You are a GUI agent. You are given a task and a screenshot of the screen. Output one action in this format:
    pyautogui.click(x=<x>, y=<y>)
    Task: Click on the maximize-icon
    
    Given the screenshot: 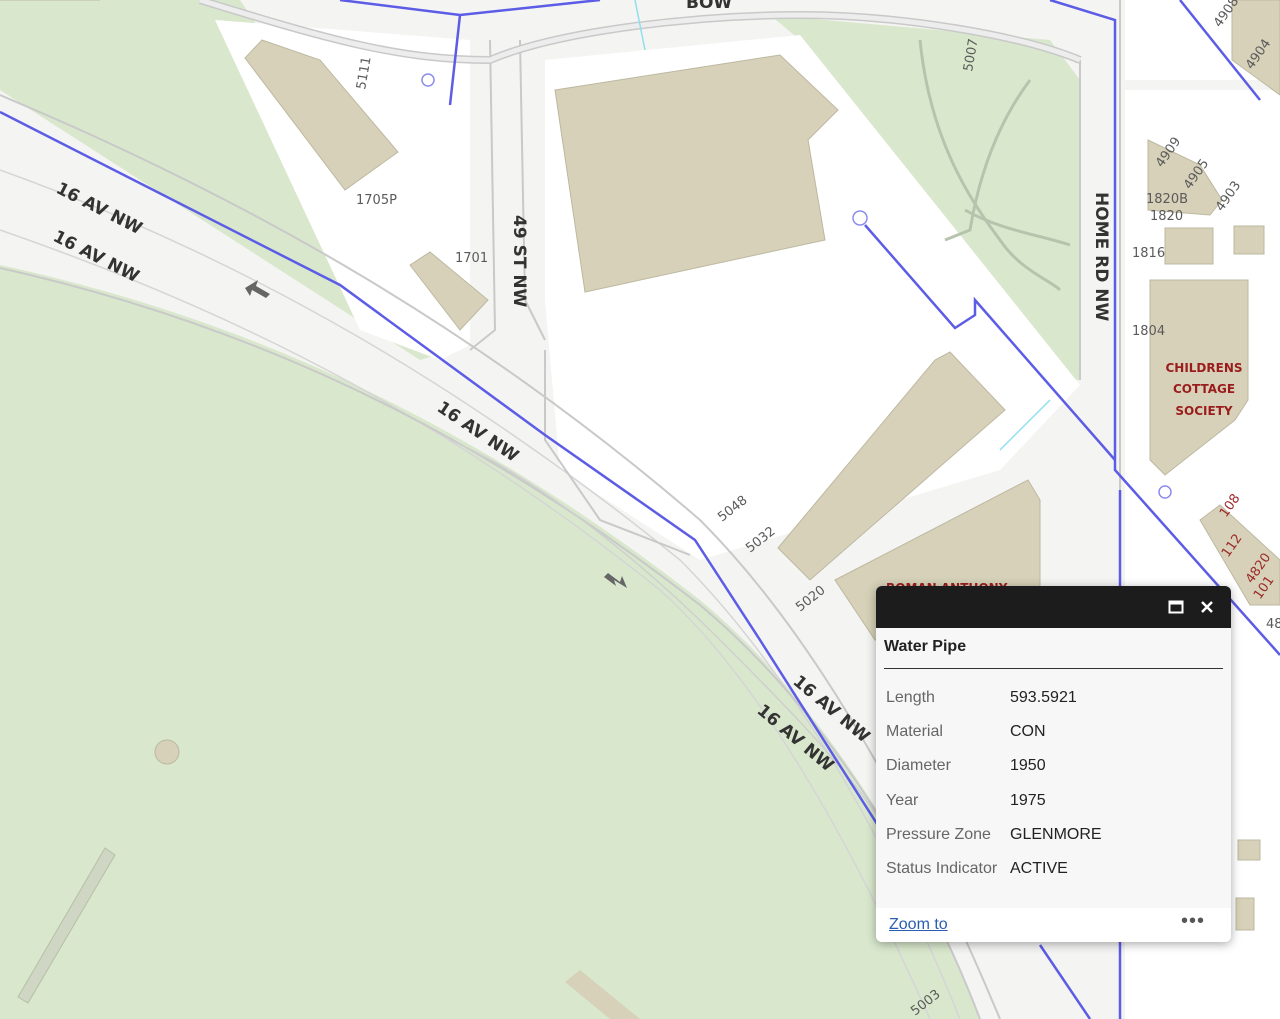 What is the action you would take?
    pyautogui.click(x=1176, y=607)
    